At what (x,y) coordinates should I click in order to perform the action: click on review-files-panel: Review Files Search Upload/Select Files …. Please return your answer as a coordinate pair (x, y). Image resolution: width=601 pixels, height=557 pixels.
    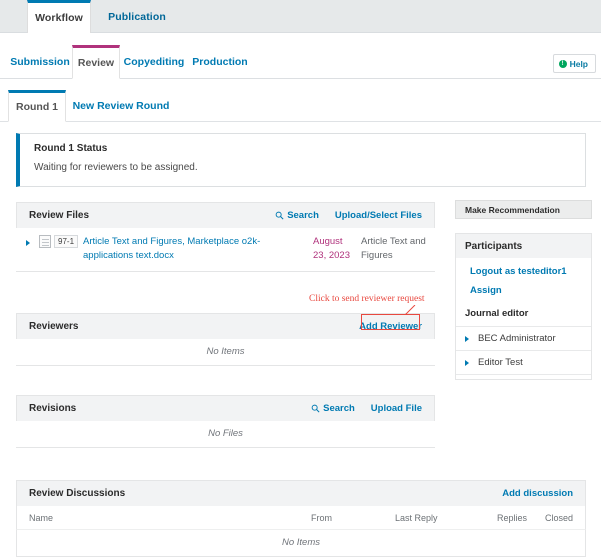
    Looking at the image, I should click on (225, 237).